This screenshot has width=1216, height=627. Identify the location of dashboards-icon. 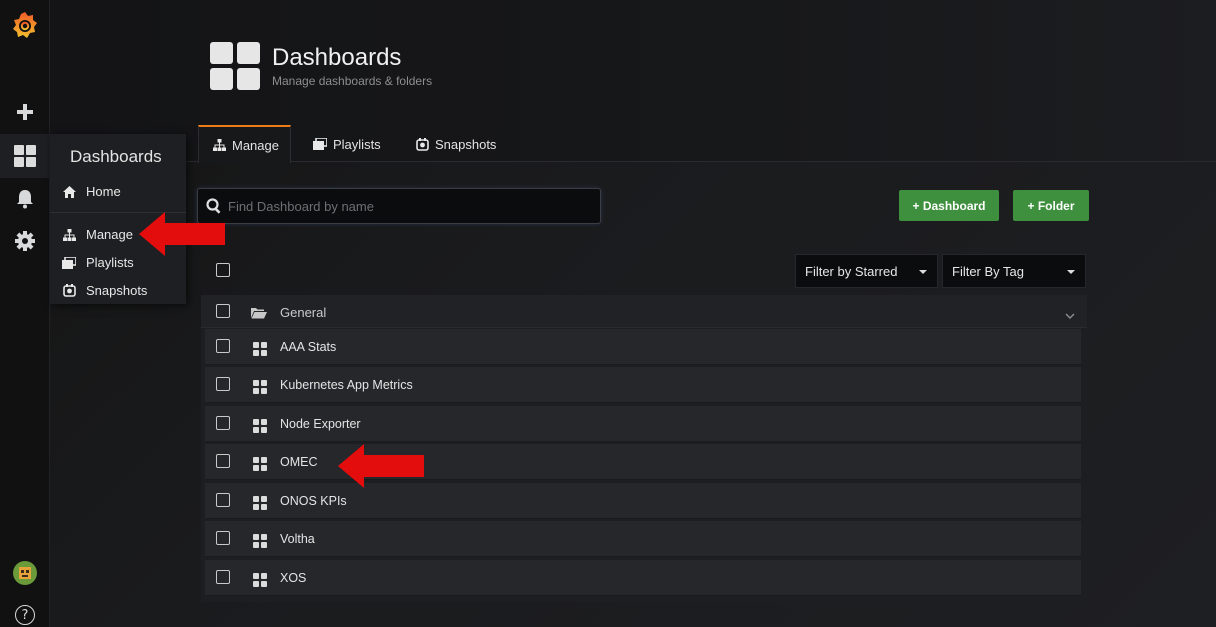
(25, 156).